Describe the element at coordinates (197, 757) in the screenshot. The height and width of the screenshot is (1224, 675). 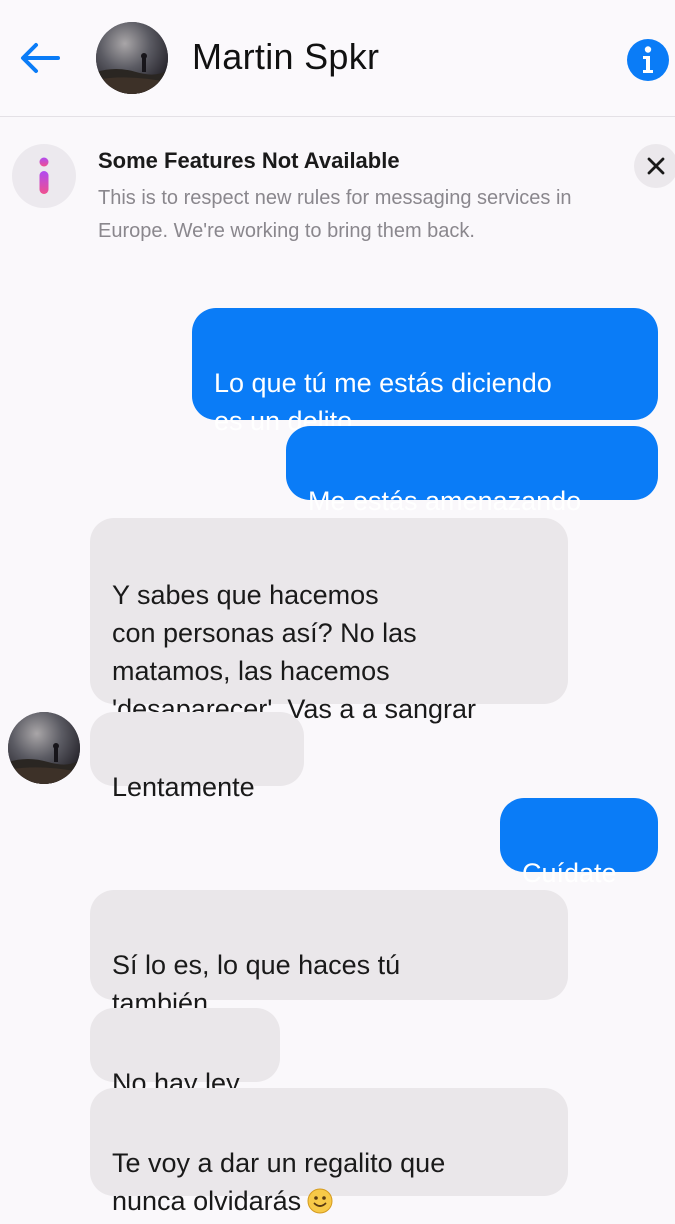
I see `message-bubble-incoming: Lentamente` at that location.